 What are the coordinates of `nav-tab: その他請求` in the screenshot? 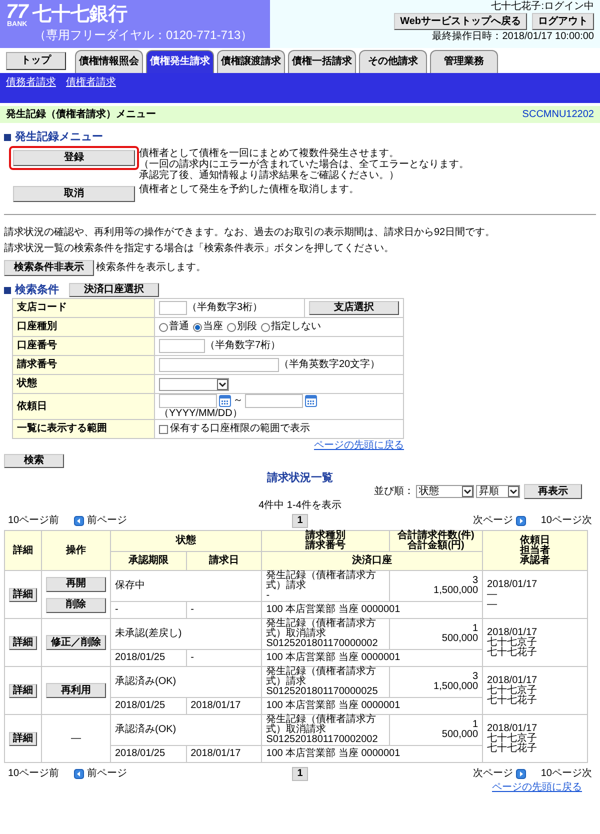 It's located at (393, 61).